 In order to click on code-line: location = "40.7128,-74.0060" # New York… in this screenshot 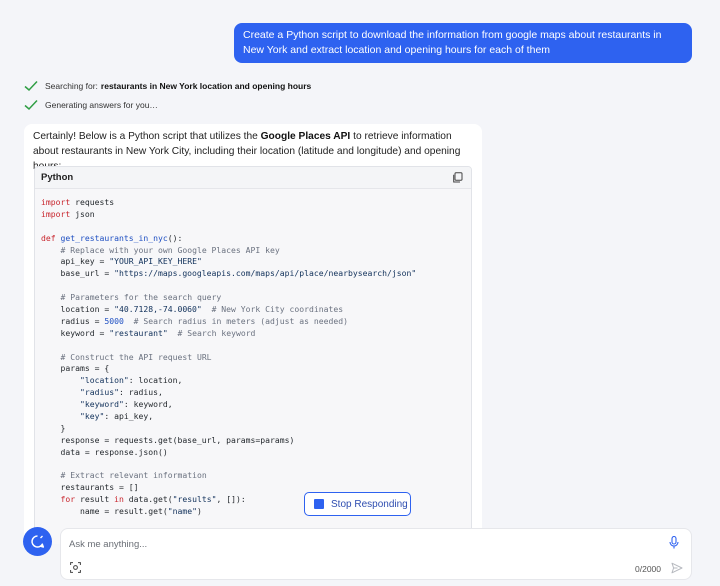, I will do `click(192, 309)`.